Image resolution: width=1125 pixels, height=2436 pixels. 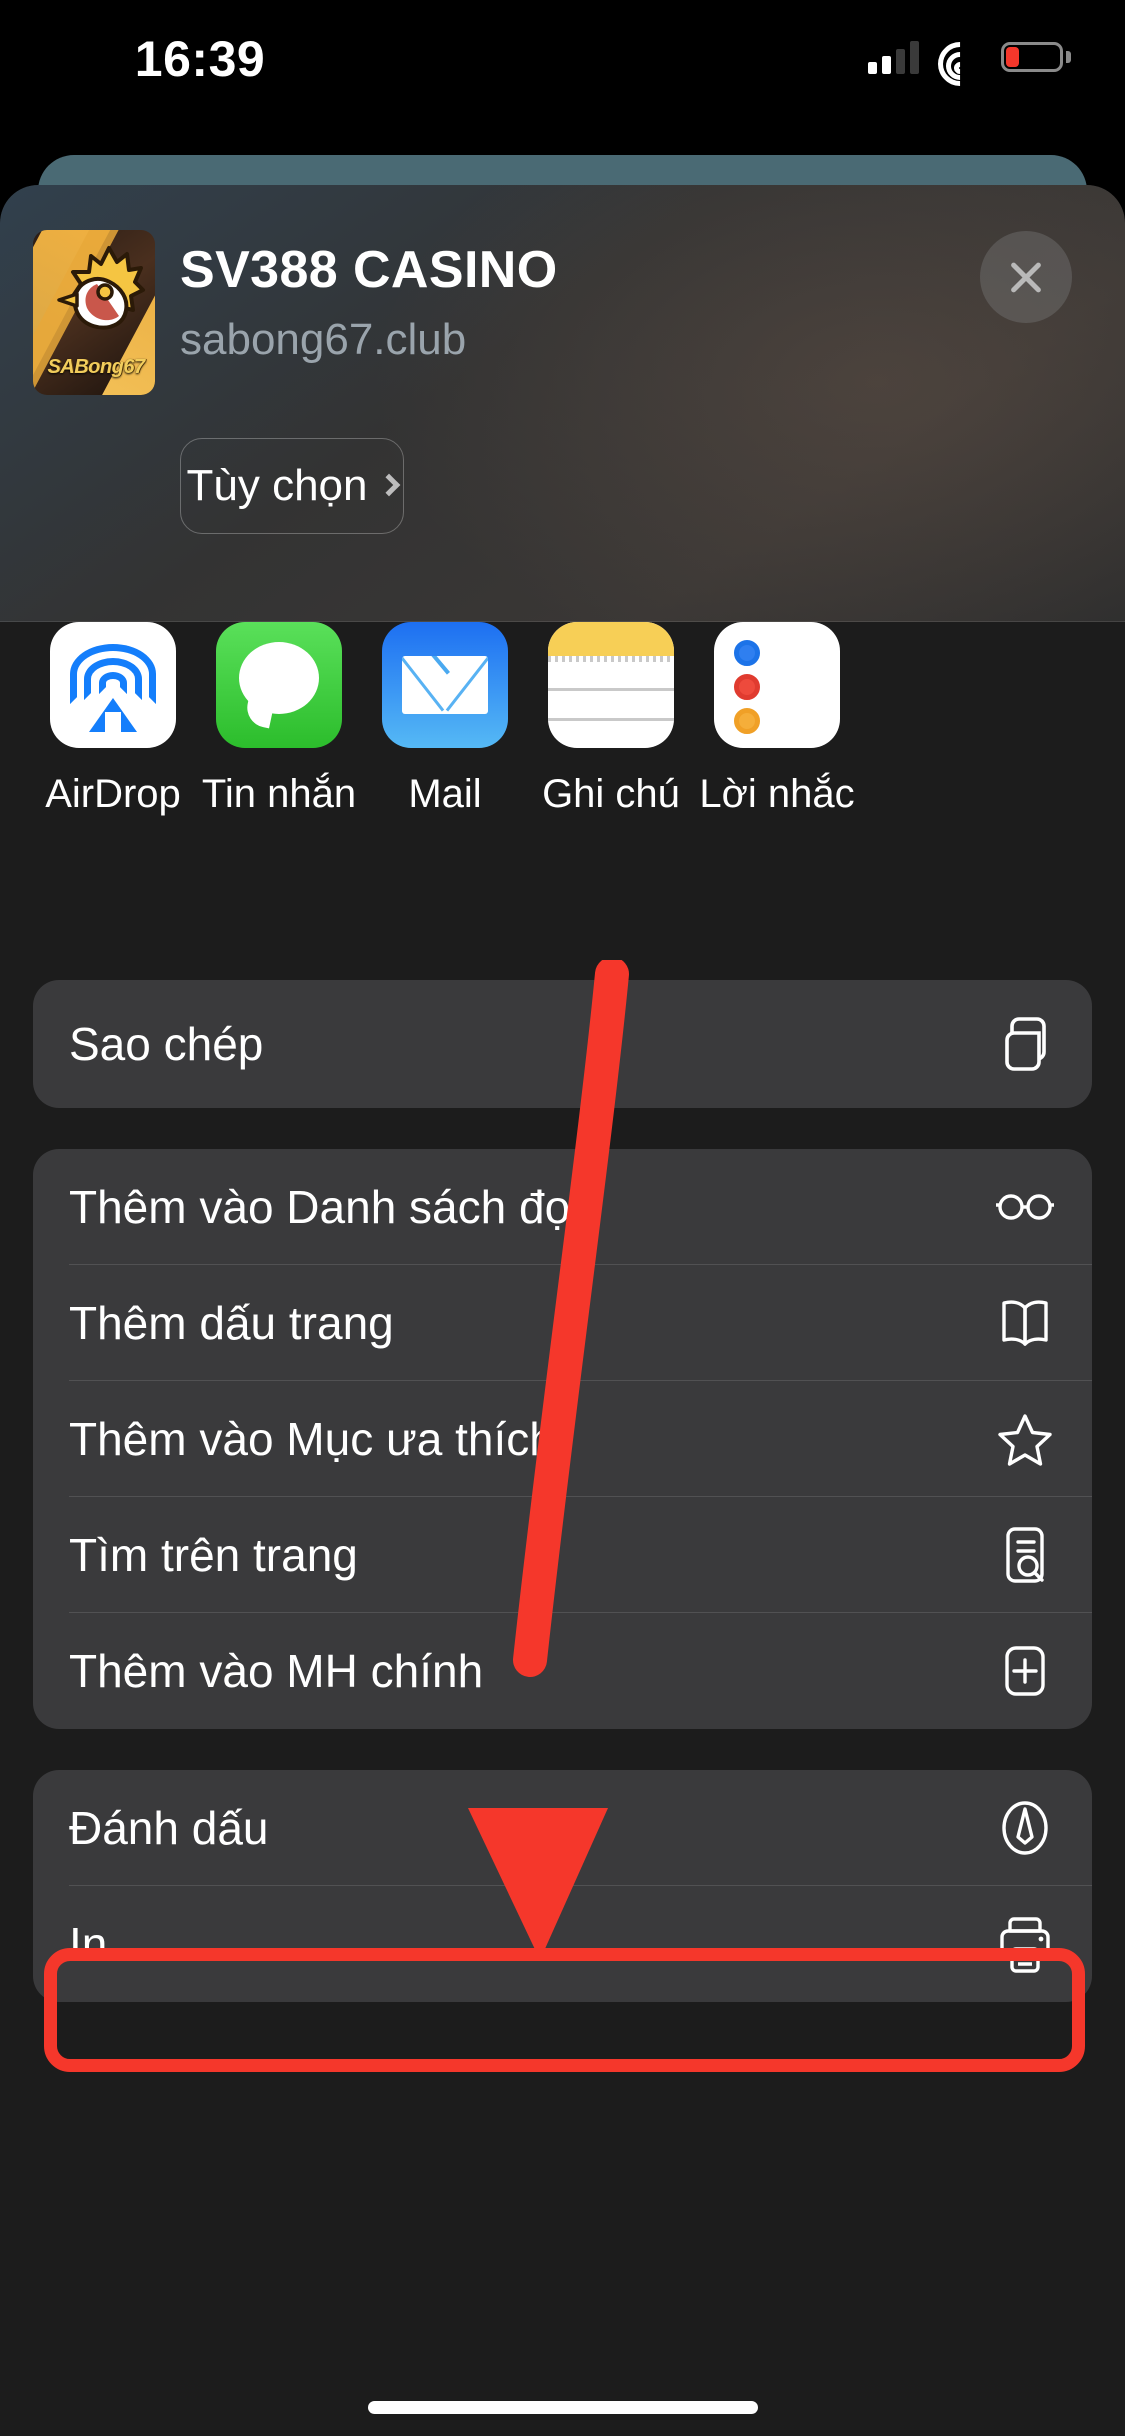 I want to click on share-target-airdrop: AirDrop, so click(x=113, y=719).